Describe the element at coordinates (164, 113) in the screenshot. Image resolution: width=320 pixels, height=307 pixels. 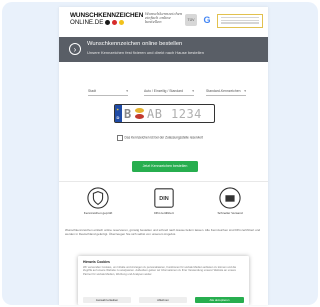
I see `license-plate-preview: ✶ D B AB 1234` at that location.